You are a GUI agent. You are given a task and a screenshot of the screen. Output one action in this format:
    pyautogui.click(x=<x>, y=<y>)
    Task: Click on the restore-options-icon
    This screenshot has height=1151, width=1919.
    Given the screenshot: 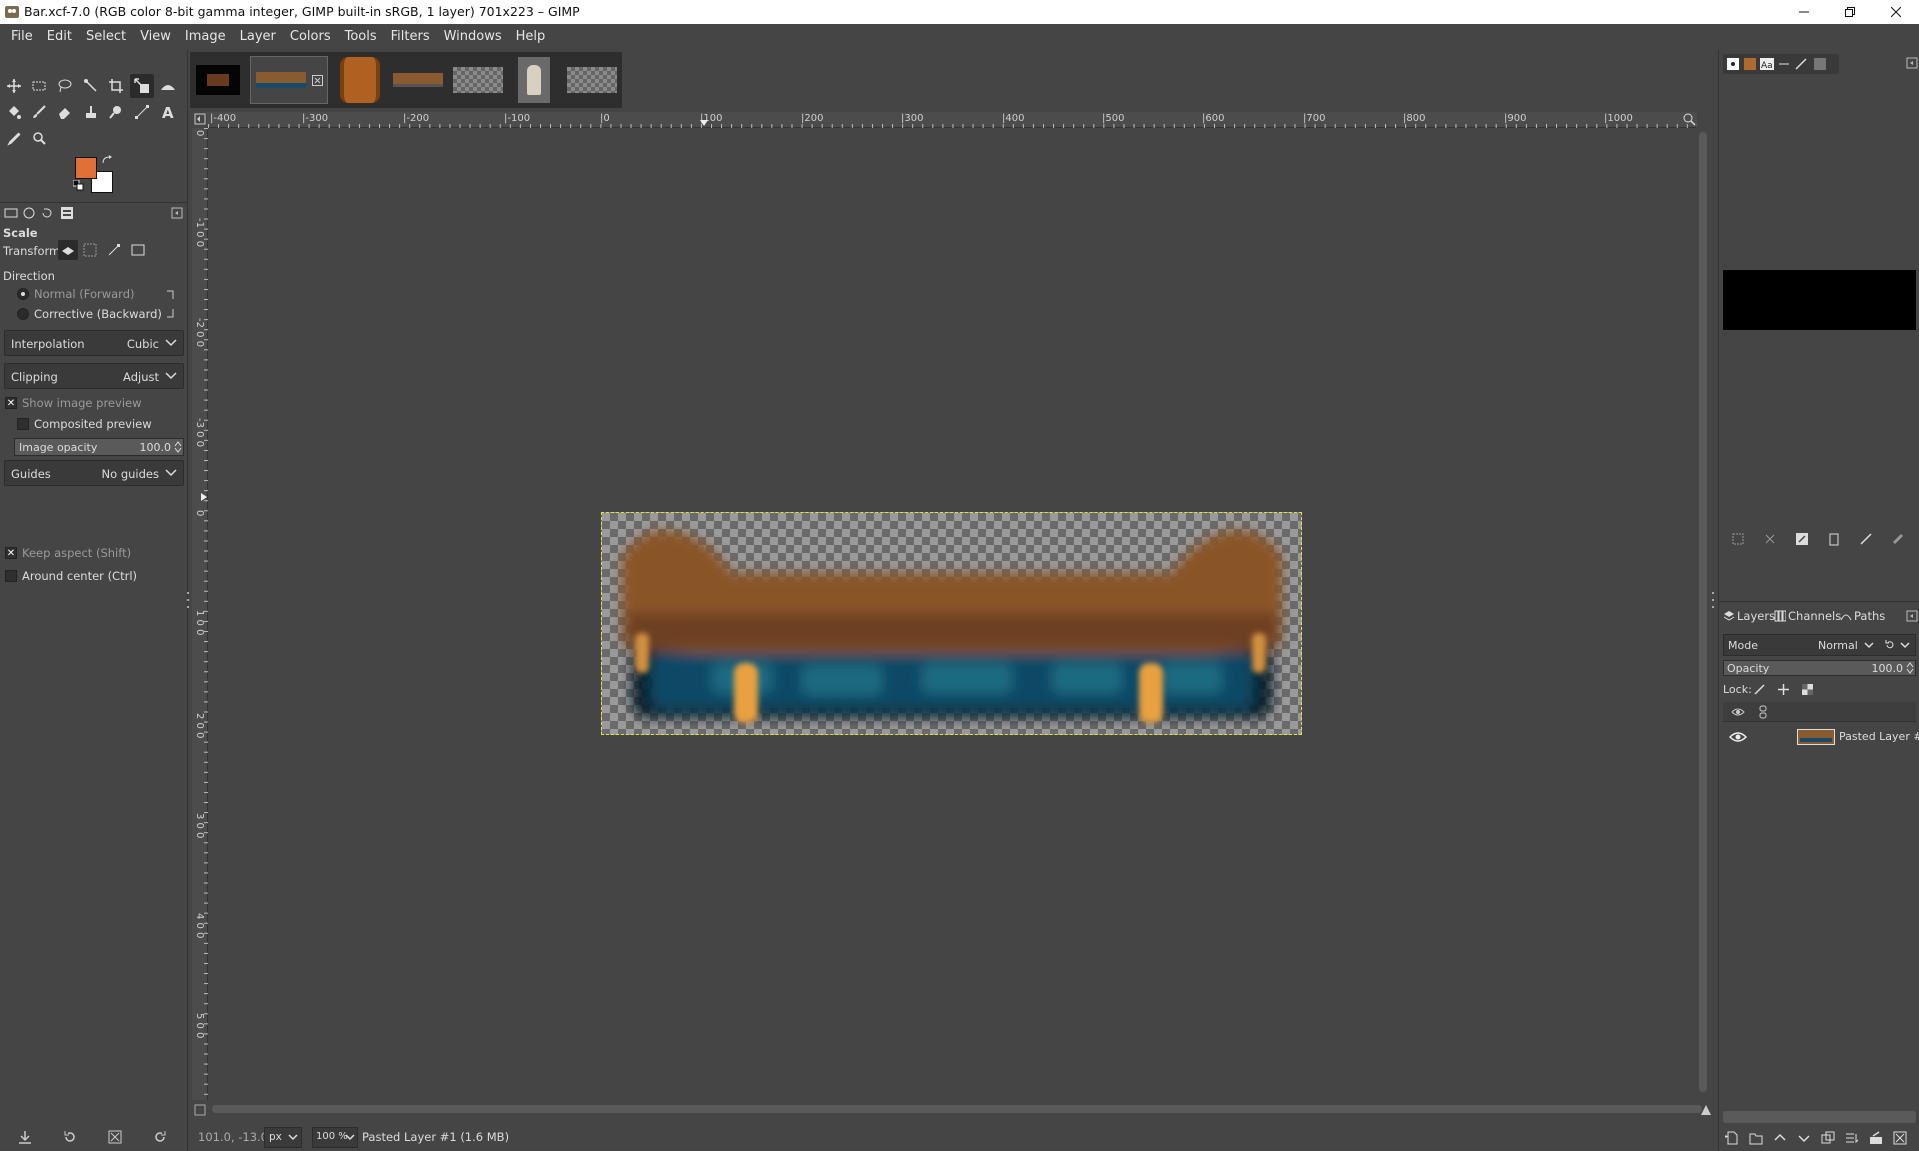 What is the action you would take?
    pyautogui.click(x=70, y=1137)
    